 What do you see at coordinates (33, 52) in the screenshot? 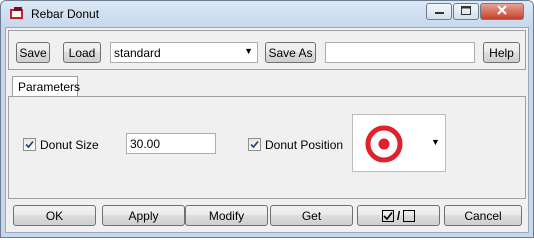
I see `save-button: Save` at bounding box center [33, 52].